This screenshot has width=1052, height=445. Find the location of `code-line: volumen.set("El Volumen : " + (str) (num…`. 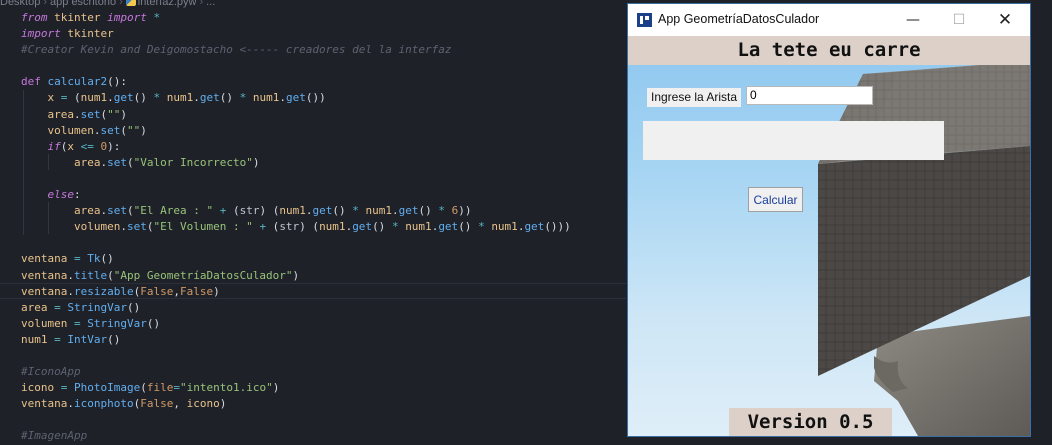

code-line: volumen.set("El Volumen : " + (str) (num… is located at coordinates (296, 227).